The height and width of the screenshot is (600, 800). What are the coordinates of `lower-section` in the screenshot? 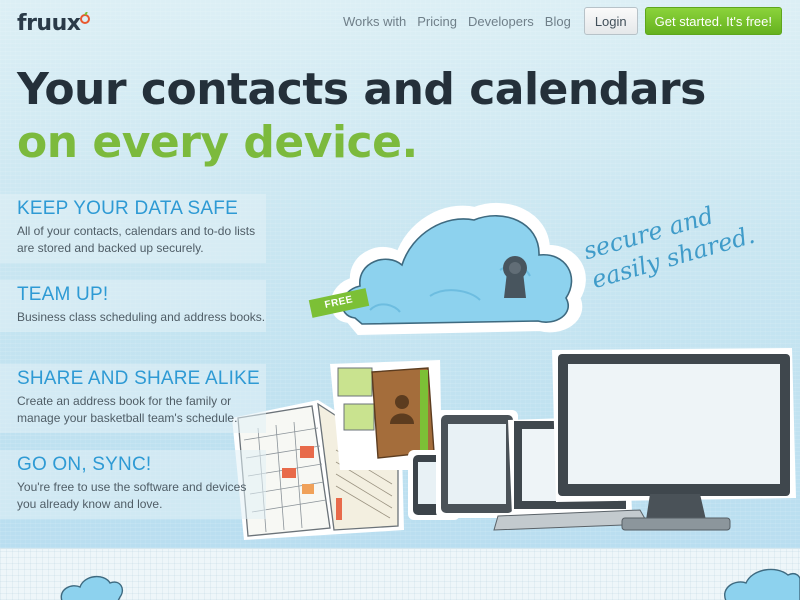 It's located at (400, 574).